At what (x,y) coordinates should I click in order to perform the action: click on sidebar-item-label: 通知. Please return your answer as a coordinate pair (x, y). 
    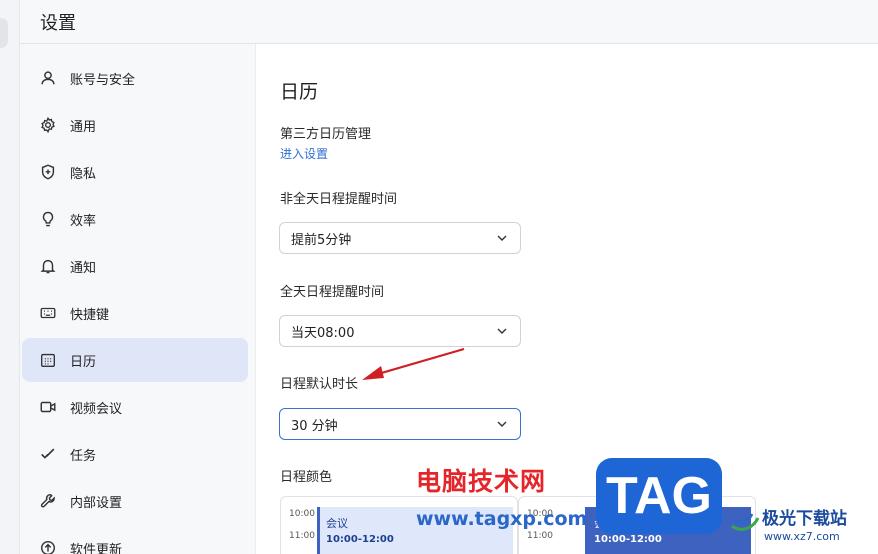
    Looking at the image, I should click on (83, 268).